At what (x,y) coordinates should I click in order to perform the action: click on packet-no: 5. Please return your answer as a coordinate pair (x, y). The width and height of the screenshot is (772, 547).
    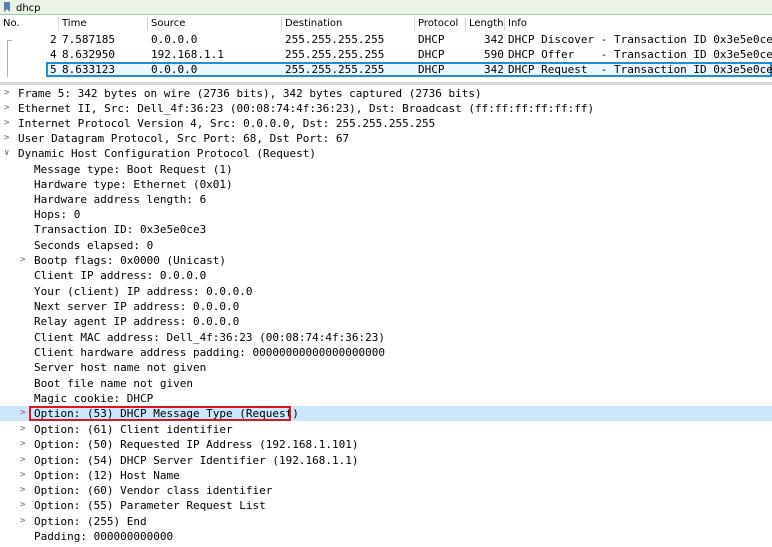
    Looking at the image, I should click on (53, 69).